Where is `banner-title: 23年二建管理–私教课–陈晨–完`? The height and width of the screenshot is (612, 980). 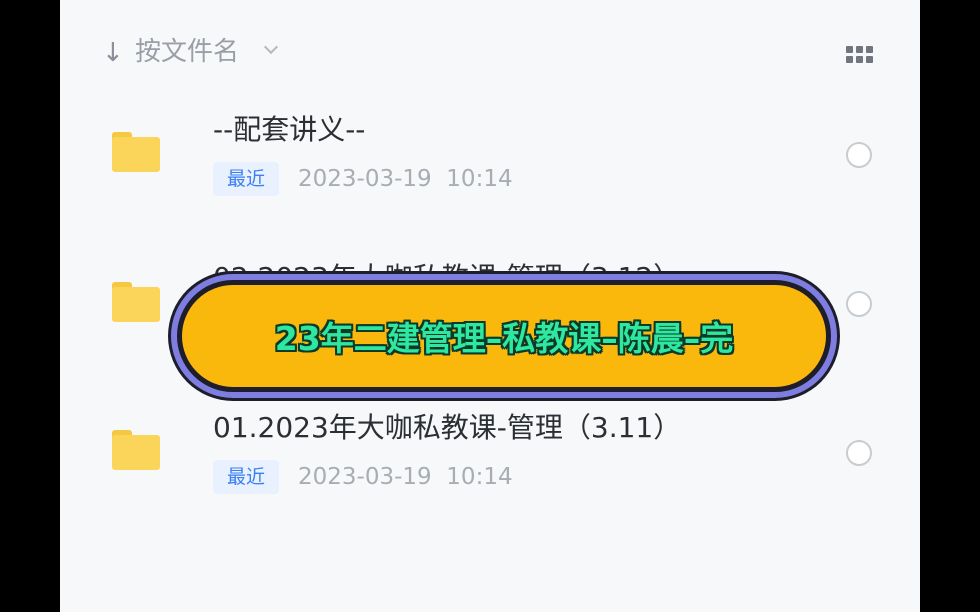 banner-title: 23年二建管理–私教课–陈晨–完 is located at coordinates (504, 338).